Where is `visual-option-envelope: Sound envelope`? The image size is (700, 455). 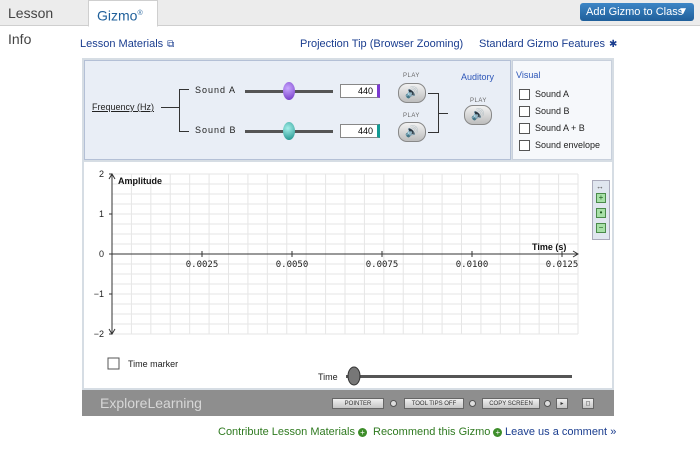 visual-option-envelope: Sound envelope is located at coordinates (560, 145).